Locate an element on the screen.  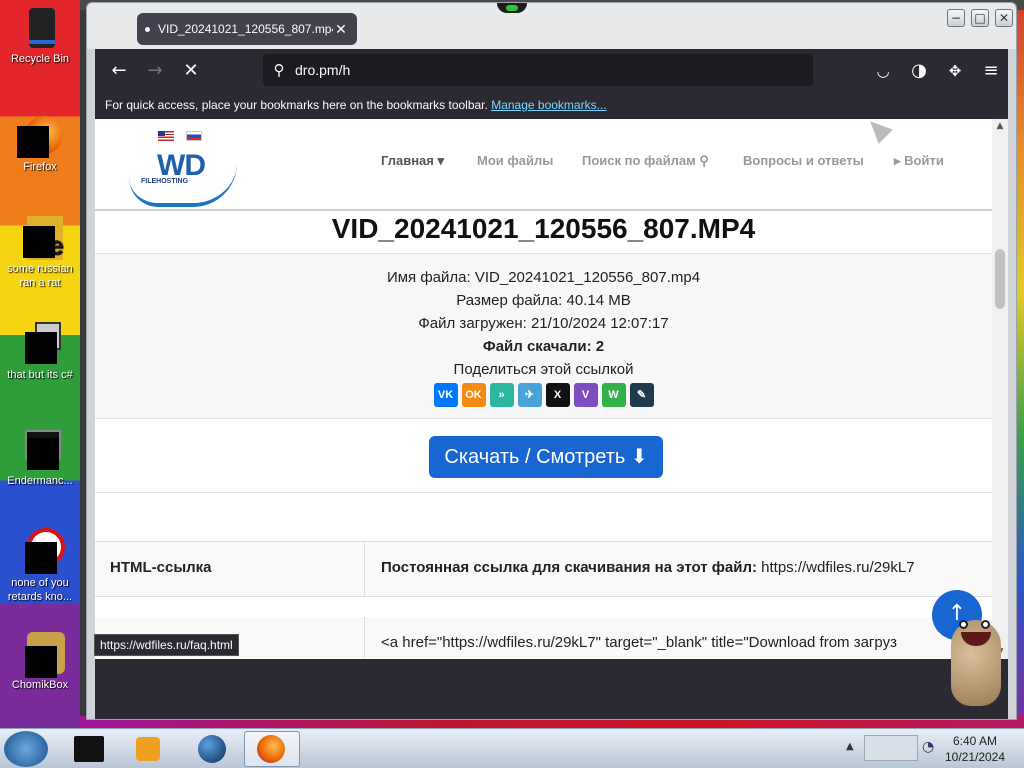
tray-app-icon is located at coordinates (891, 748).